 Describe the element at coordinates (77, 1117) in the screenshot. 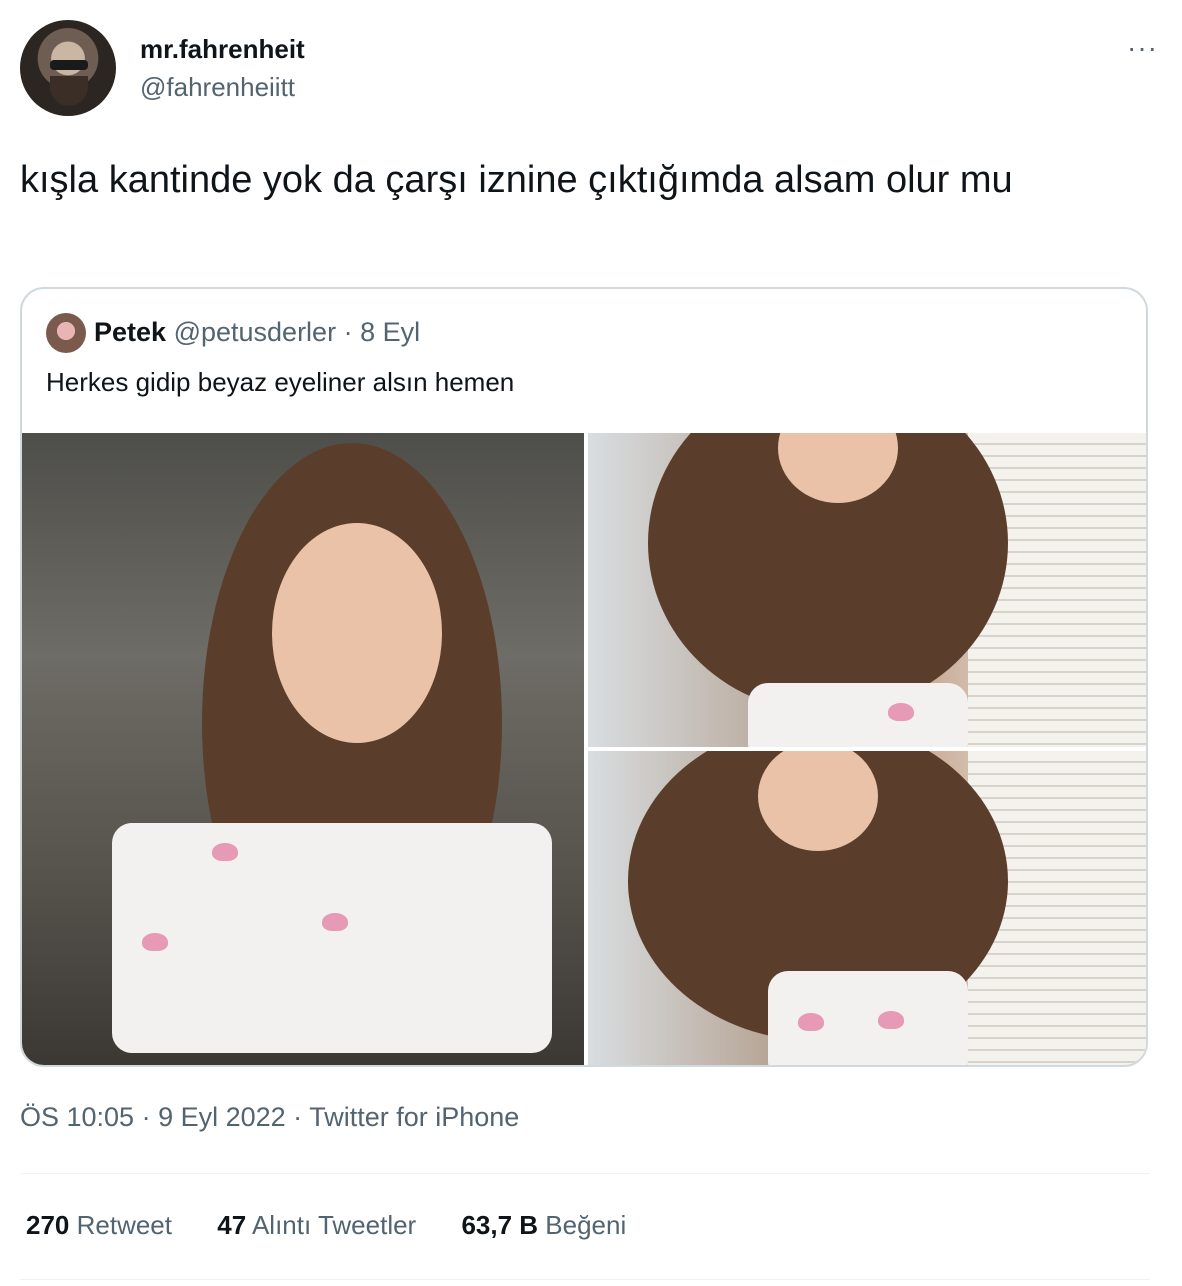

I see `tweet-time: ÖS 10:05` at that location.